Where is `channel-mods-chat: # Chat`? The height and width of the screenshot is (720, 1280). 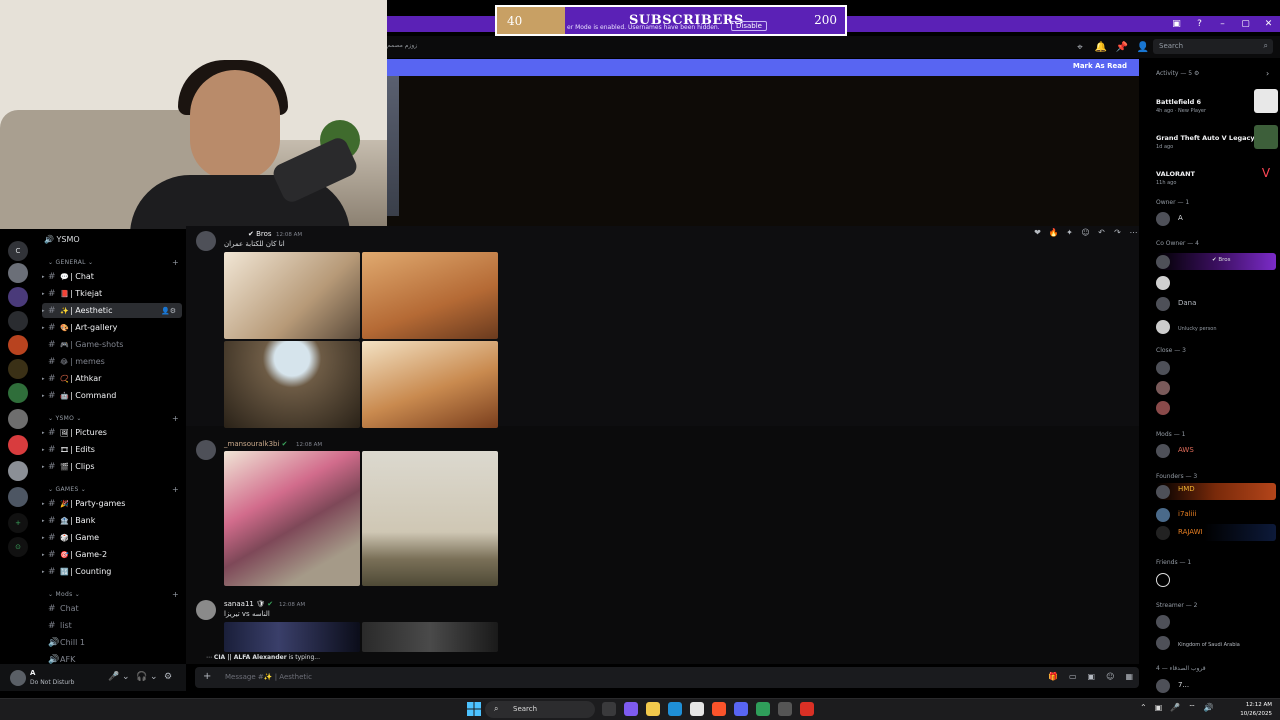 channel-mods-chat: # Chat is located at coordinates (112, 608).